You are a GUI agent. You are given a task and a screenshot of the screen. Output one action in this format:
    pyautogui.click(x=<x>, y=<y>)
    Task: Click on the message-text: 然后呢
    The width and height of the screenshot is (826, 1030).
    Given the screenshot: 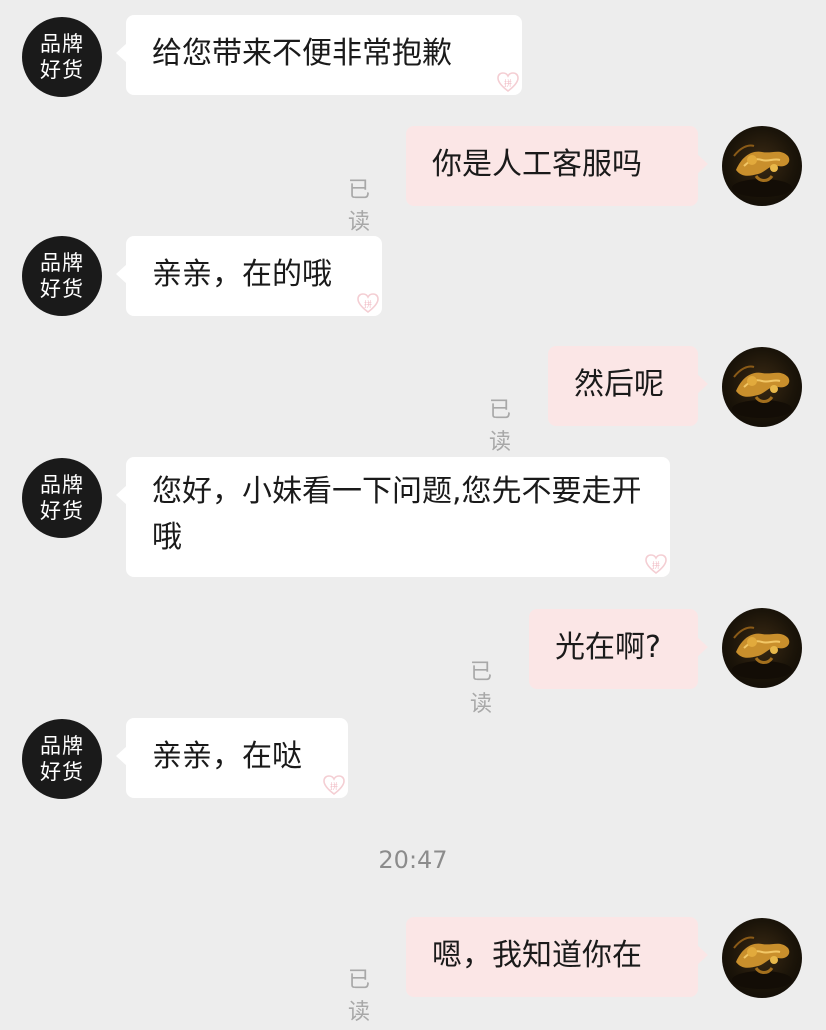 What is the action you would take?
    pyautogui.click(x=619, y=384)
    